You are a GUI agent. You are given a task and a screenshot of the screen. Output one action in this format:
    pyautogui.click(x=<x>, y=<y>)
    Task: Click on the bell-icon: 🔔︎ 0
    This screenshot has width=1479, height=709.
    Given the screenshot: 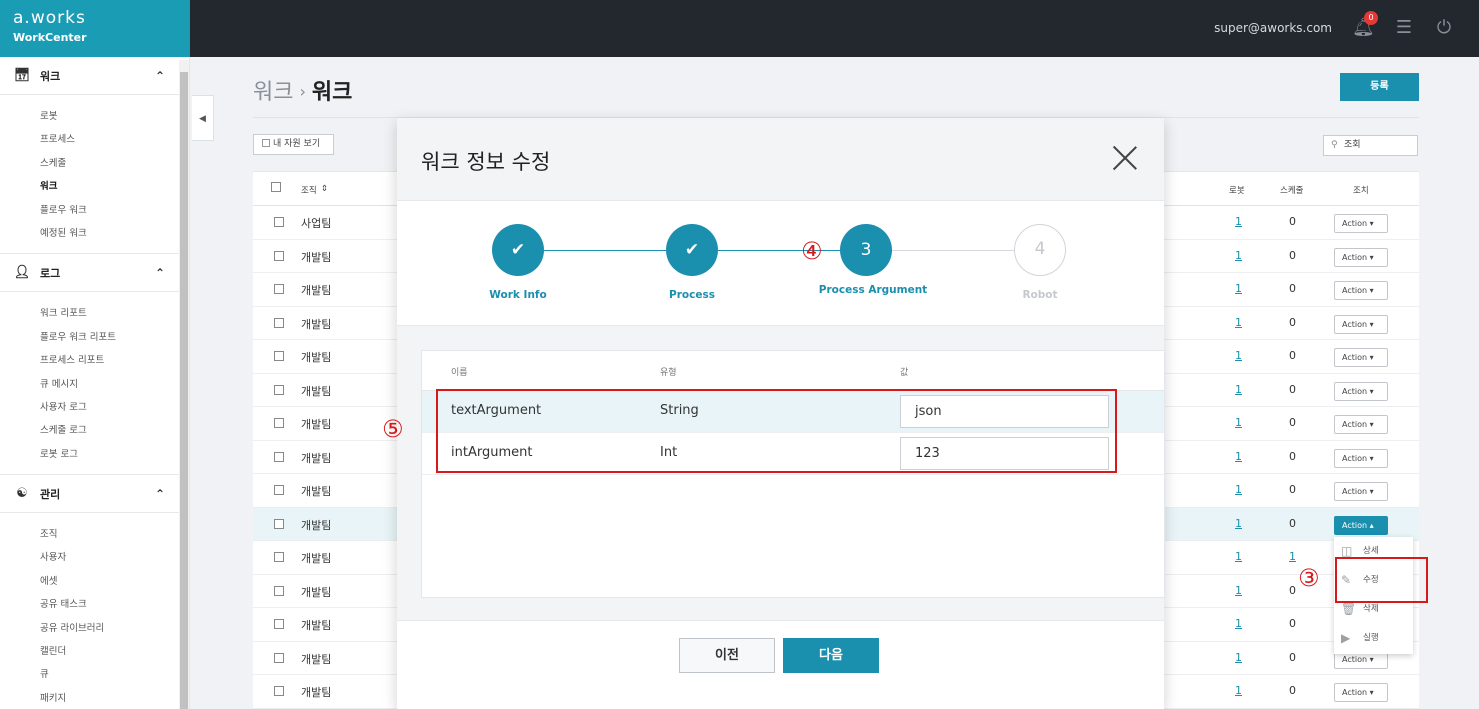 What is the action you would take?
    pyautogui.click(x=1365, y=25)
    